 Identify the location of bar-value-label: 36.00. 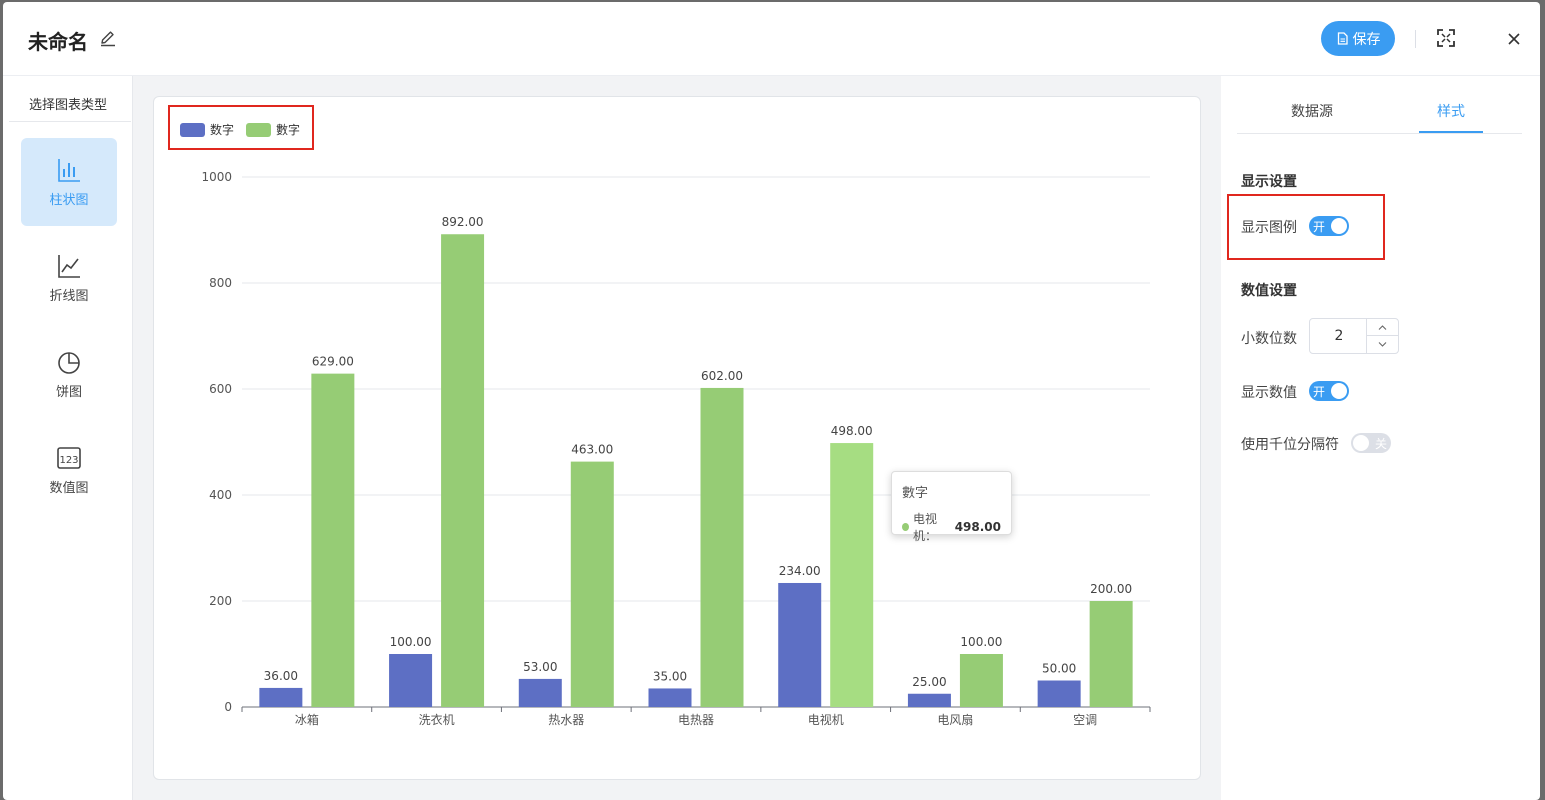
(281, 676).